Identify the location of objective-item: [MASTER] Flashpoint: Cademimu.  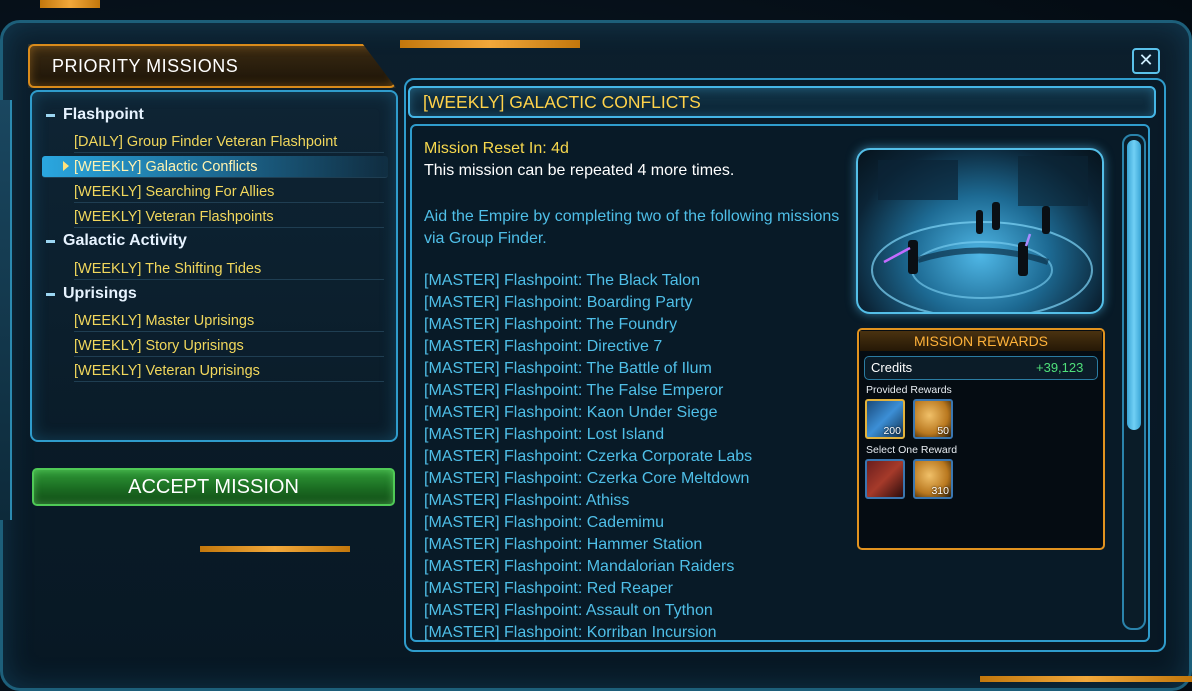
(544, 522).